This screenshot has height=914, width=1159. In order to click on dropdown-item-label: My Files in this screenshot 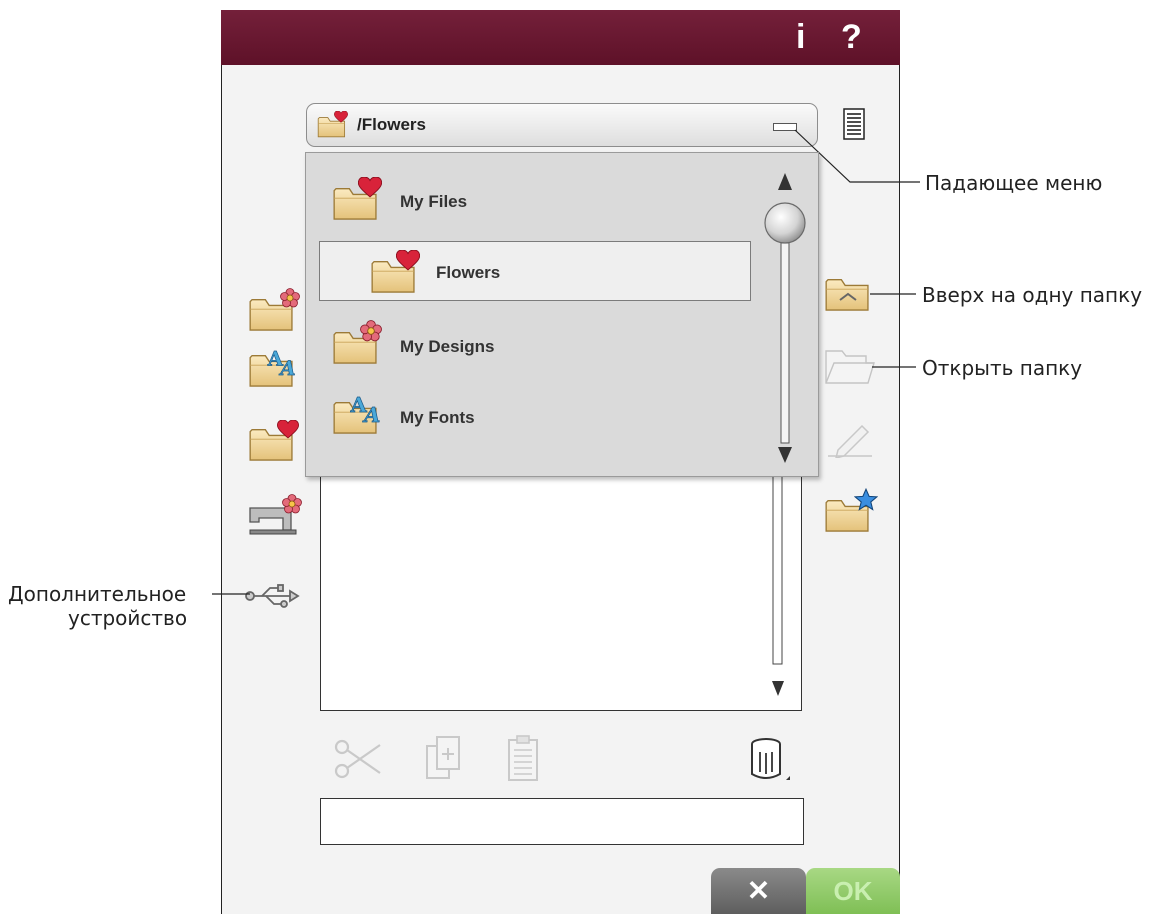, I will do `click(434, 201)`.